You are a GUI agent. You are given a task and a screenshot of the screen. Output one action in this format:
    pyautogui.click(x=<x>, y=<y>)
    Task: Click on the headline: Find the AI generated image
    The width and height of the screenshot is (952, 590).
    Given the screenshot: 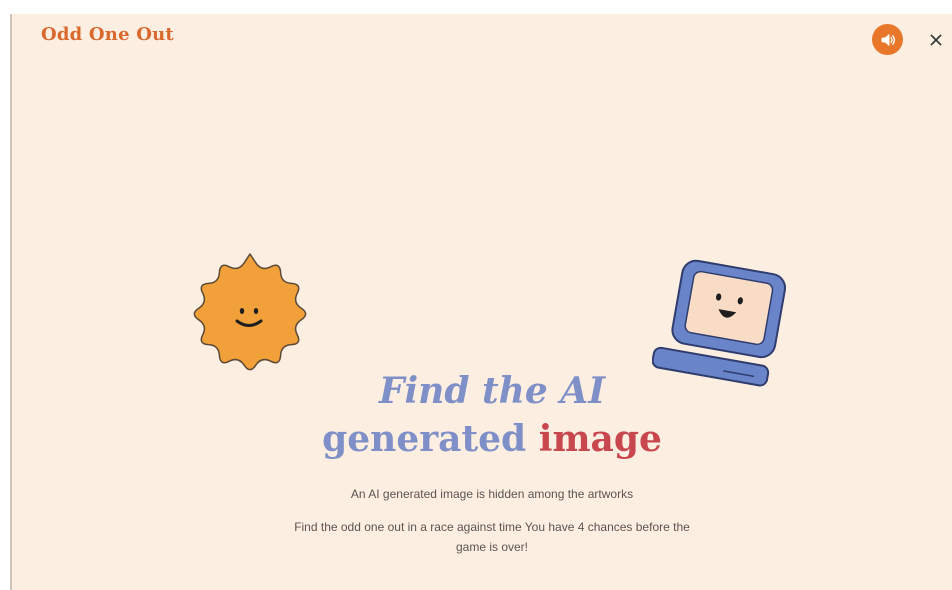 What is the action you would take?
    pyautogui.click(x=492, y=415)
    